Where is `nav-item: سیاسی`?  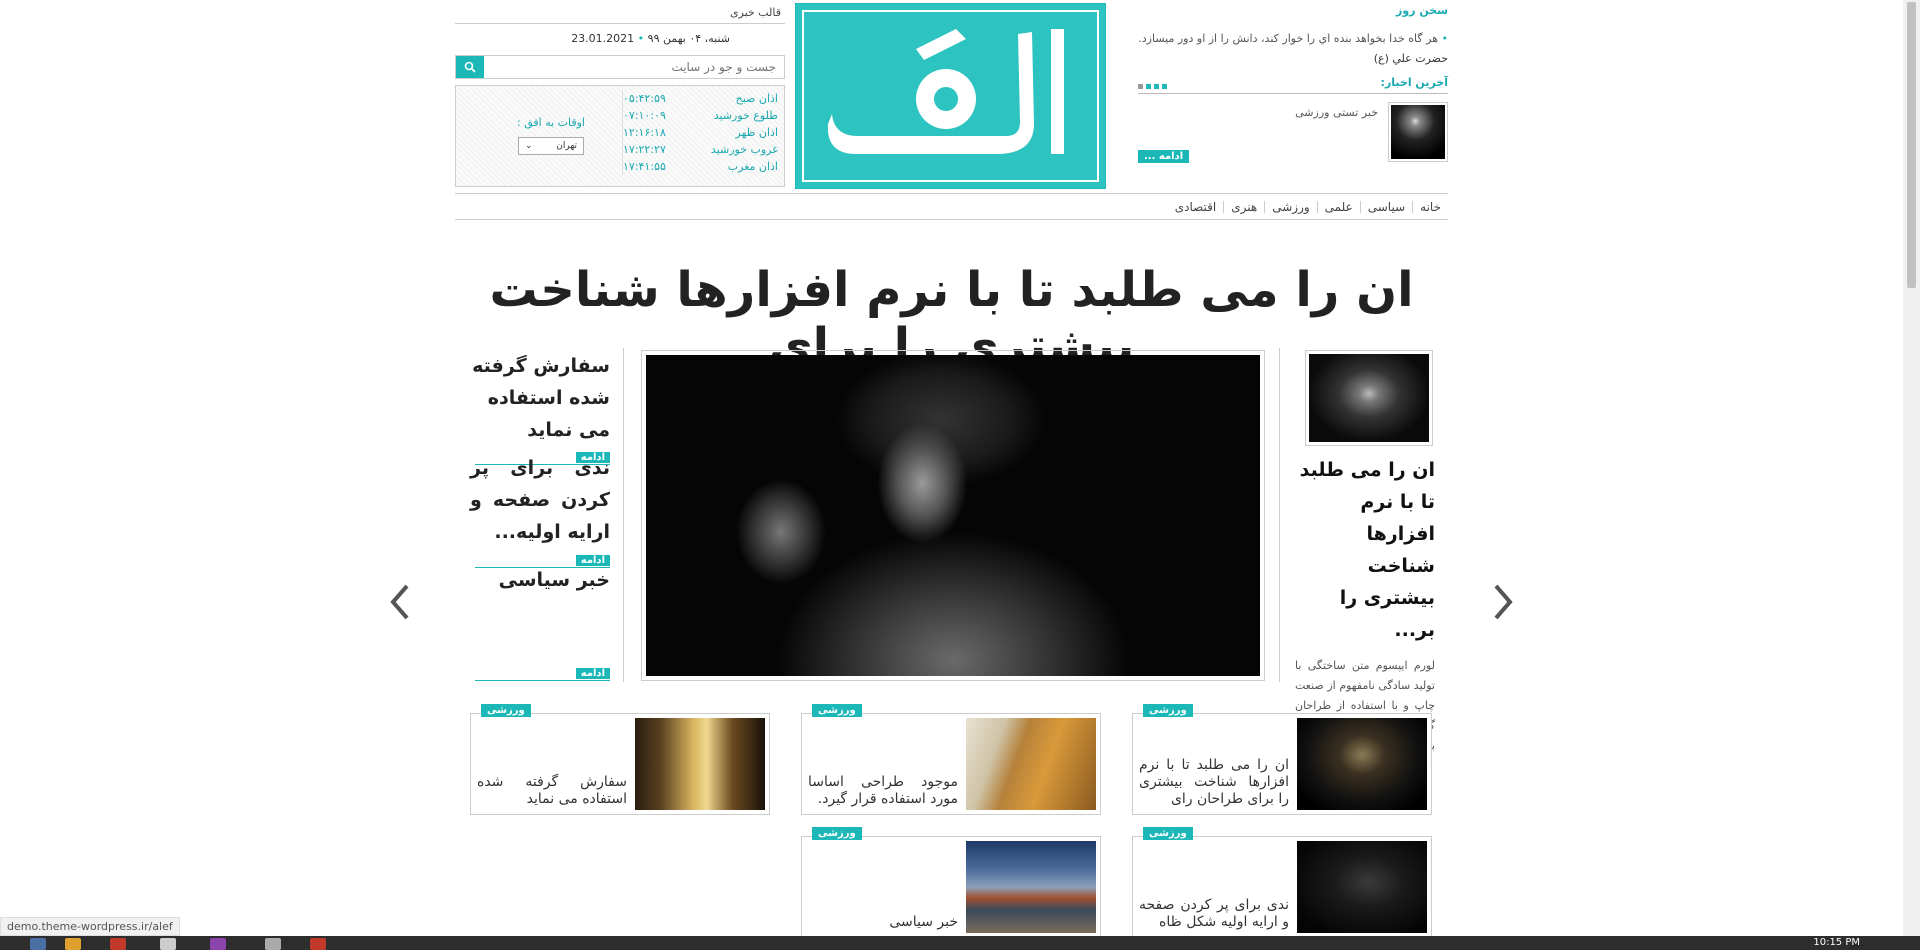 nav-item: سیاسی is located at coordinates (1385, 206).